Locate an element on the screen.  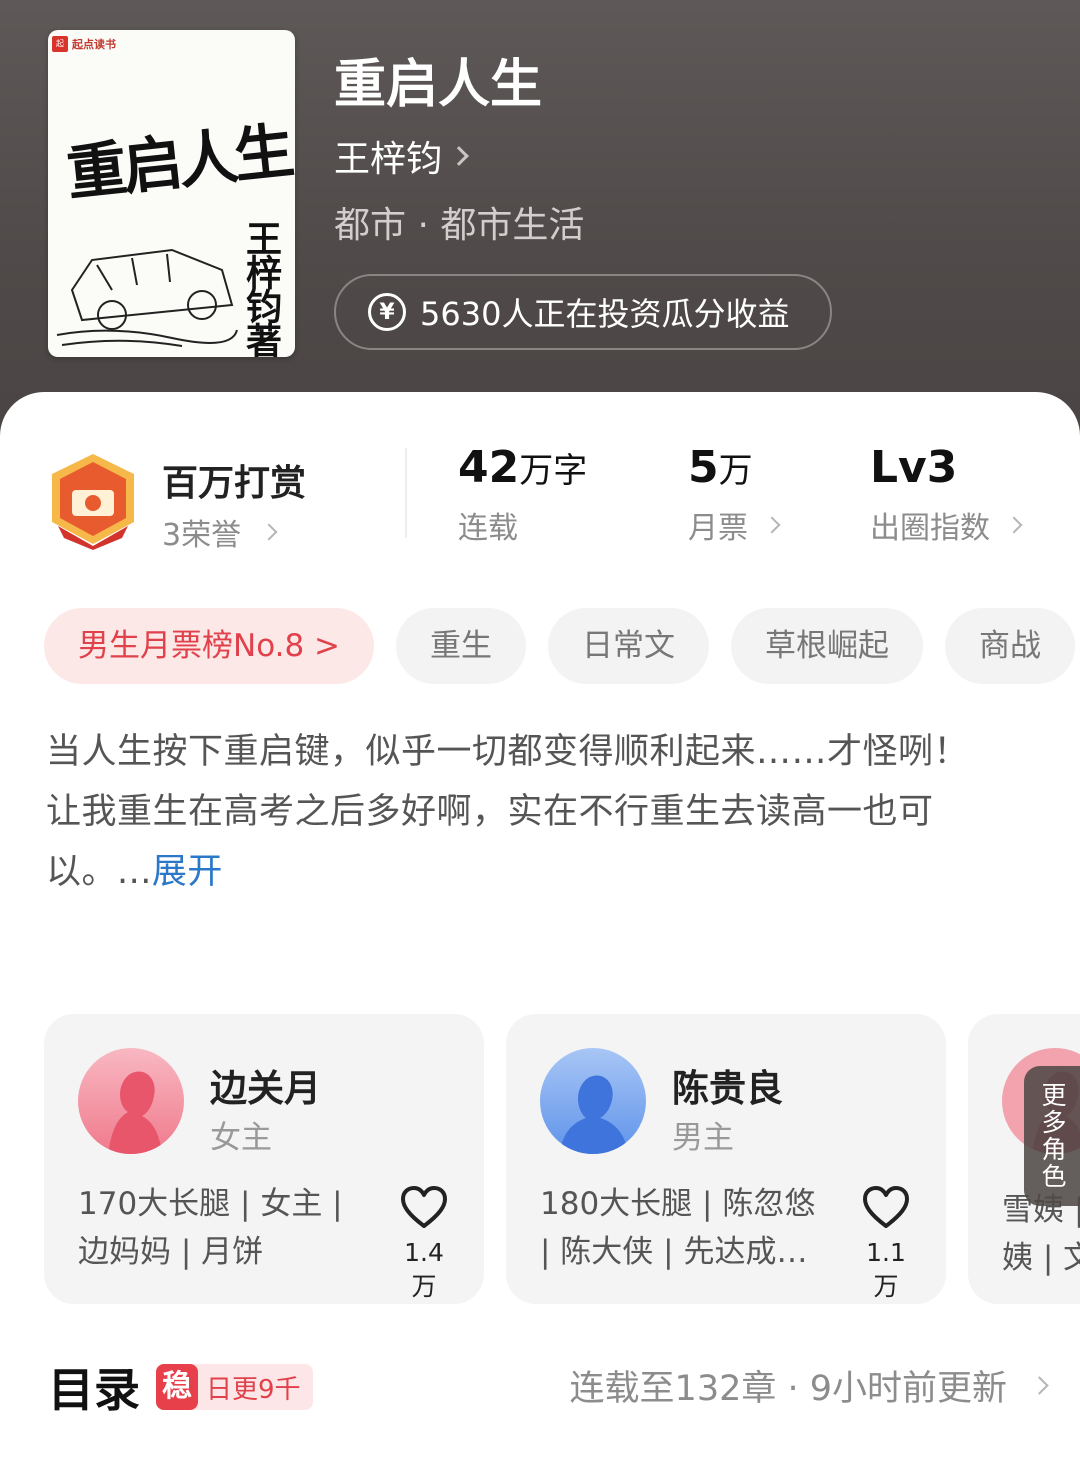
character-card: 边关月 女主 170大长腿 | 女主 | 边妈妈 | 月饼 1.4万 is located at coordinates (264, 1159).